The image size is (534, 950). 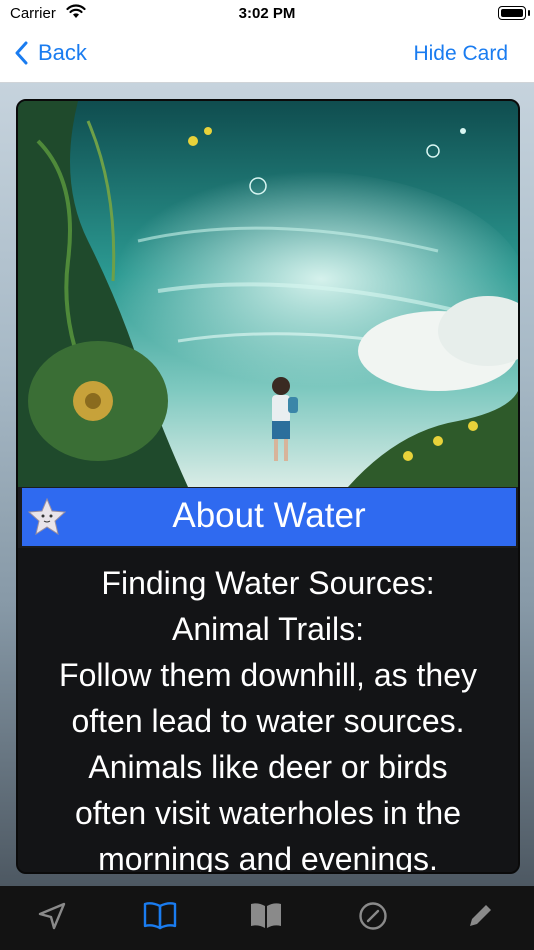 What do you see at coordinates (21, 53) in the screenshot?
I see `chevron-left-icon` at bounding box center [21, 53].